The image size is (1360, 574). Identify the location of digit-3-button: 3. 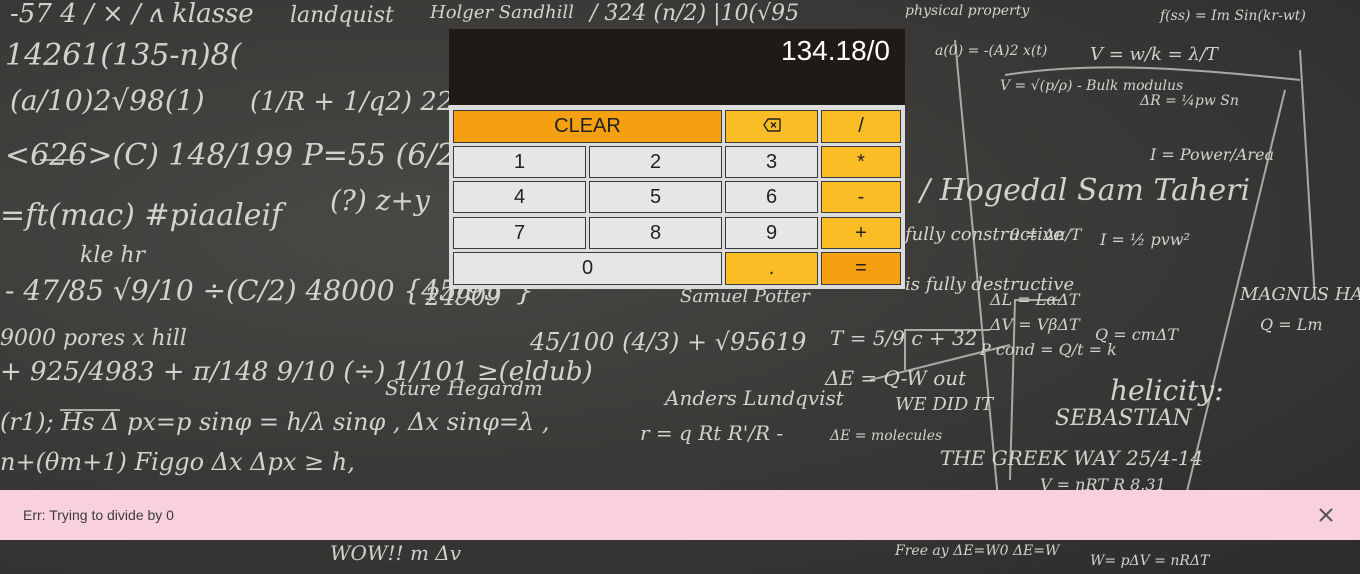
(771, 162).